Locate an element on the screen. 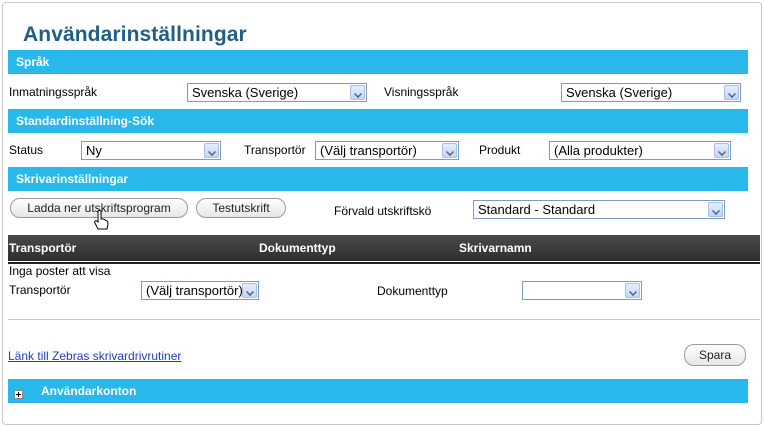  section-header-accounts: Användarkonton is located at coordinates (378, 391).